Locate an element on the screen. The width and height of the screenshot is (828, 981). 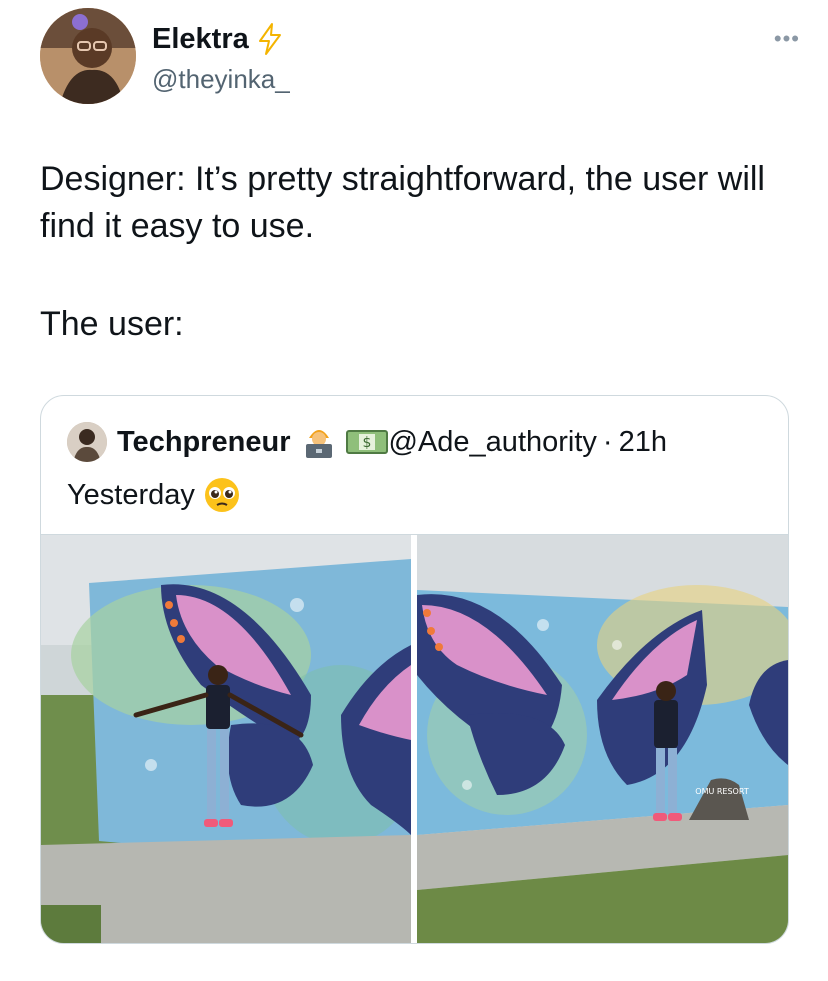
more-options-icon: ••• is located at coordinates (787, 39).